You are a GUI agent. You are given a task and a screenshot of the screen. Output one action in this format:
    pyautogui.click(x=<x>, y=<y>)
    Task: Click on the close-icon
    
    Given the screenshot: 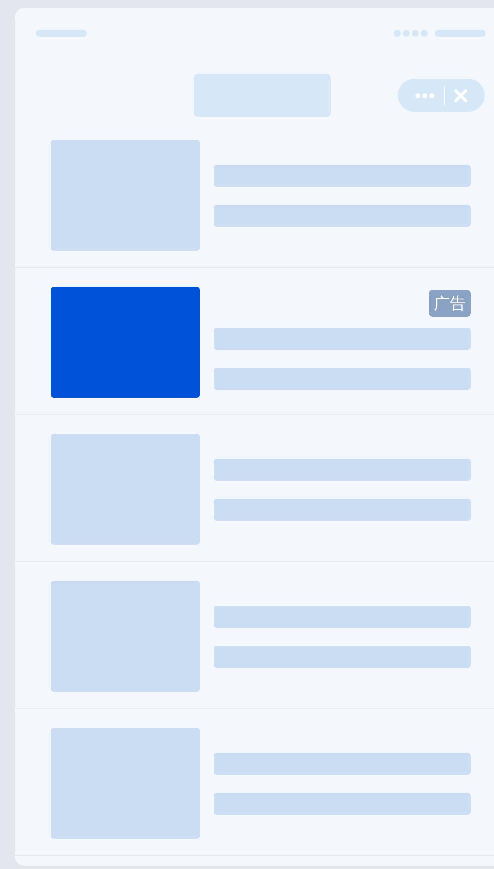 What is the action you would take?
    pyautogui.click(x=461, y=95)
    